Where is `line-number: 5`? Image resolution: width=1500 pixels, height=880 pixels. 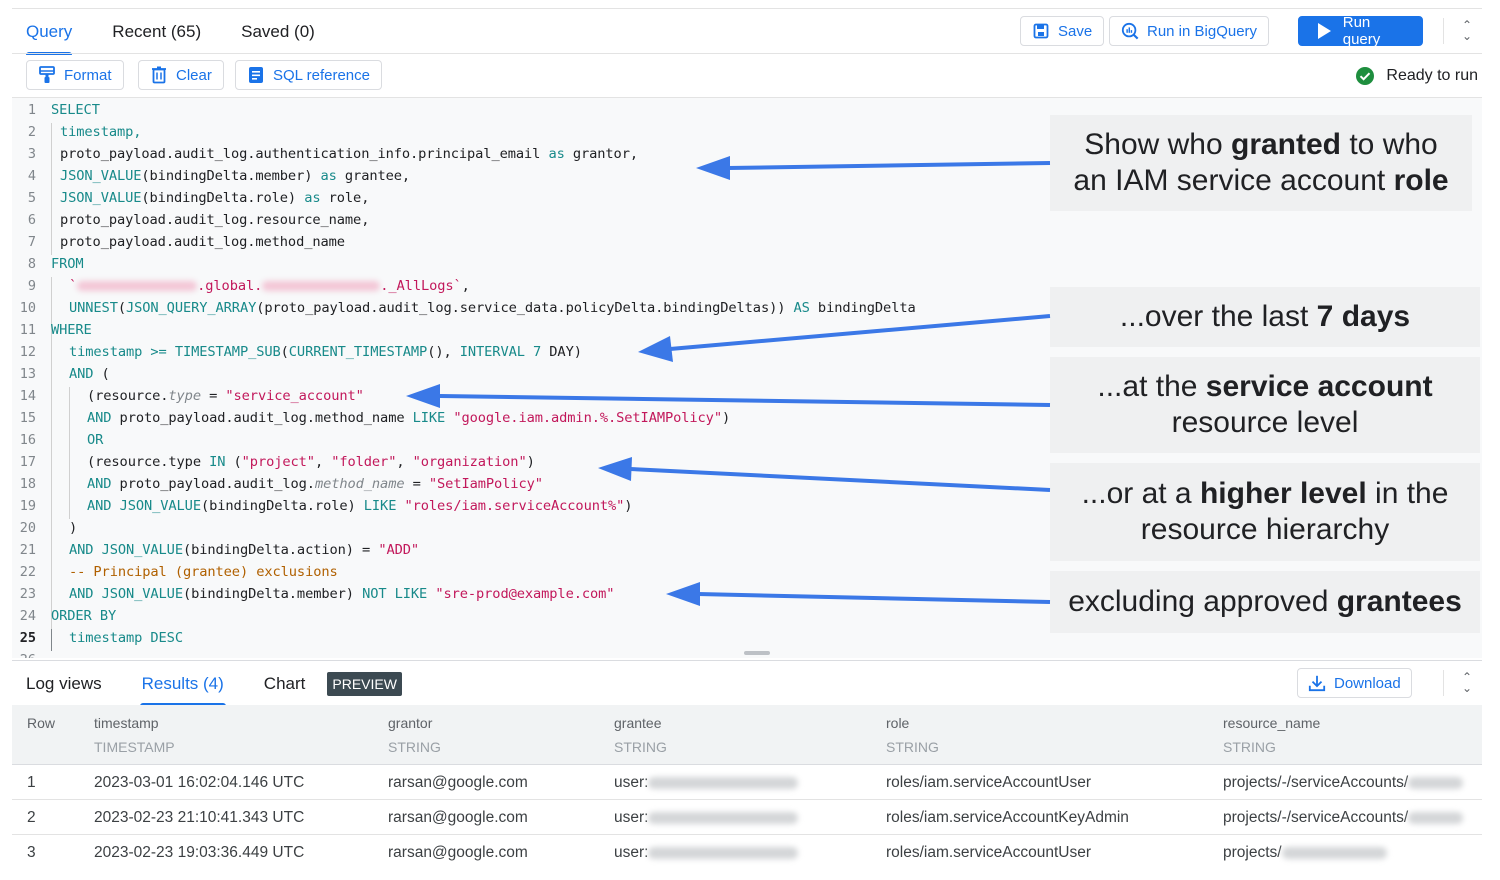
line-number: 5 is located at coordinates (31, 198).